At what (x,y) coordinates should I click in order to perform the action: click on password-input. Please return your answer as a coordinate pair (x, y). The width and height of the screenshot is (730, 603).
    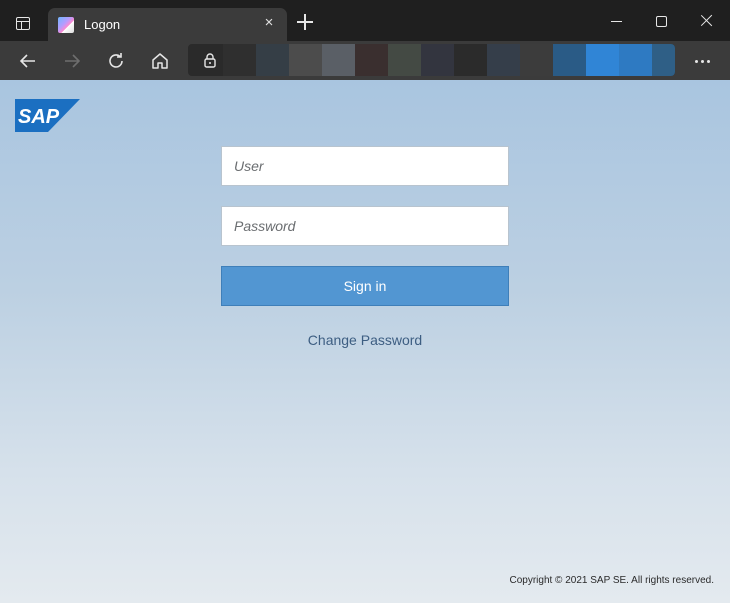
    Looking at the image, I should click on (365, 226).